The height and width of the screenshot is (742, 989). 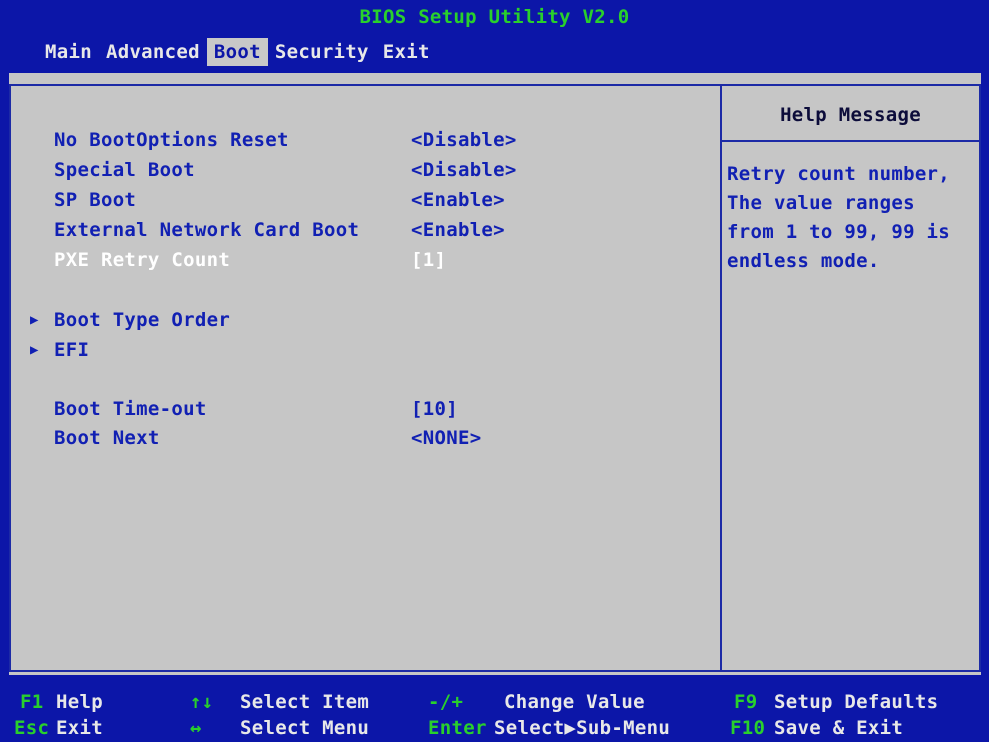 What do you see at coordinates (142, 320) in the screenshot?
I see `submenu-boot-type-order: Boot Type Order` at bounding box center [142, 320].